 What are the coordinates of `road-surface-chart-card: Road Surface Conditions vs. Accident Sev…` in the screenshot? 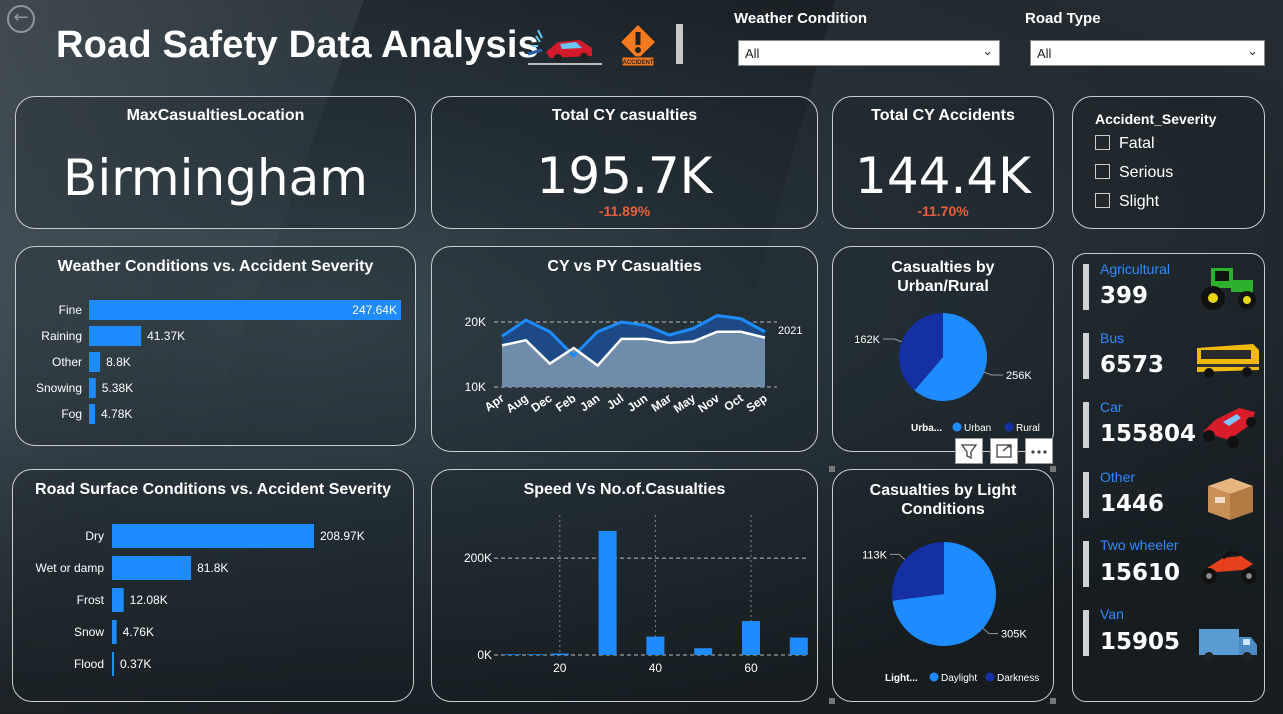 It's located at (213, 585).